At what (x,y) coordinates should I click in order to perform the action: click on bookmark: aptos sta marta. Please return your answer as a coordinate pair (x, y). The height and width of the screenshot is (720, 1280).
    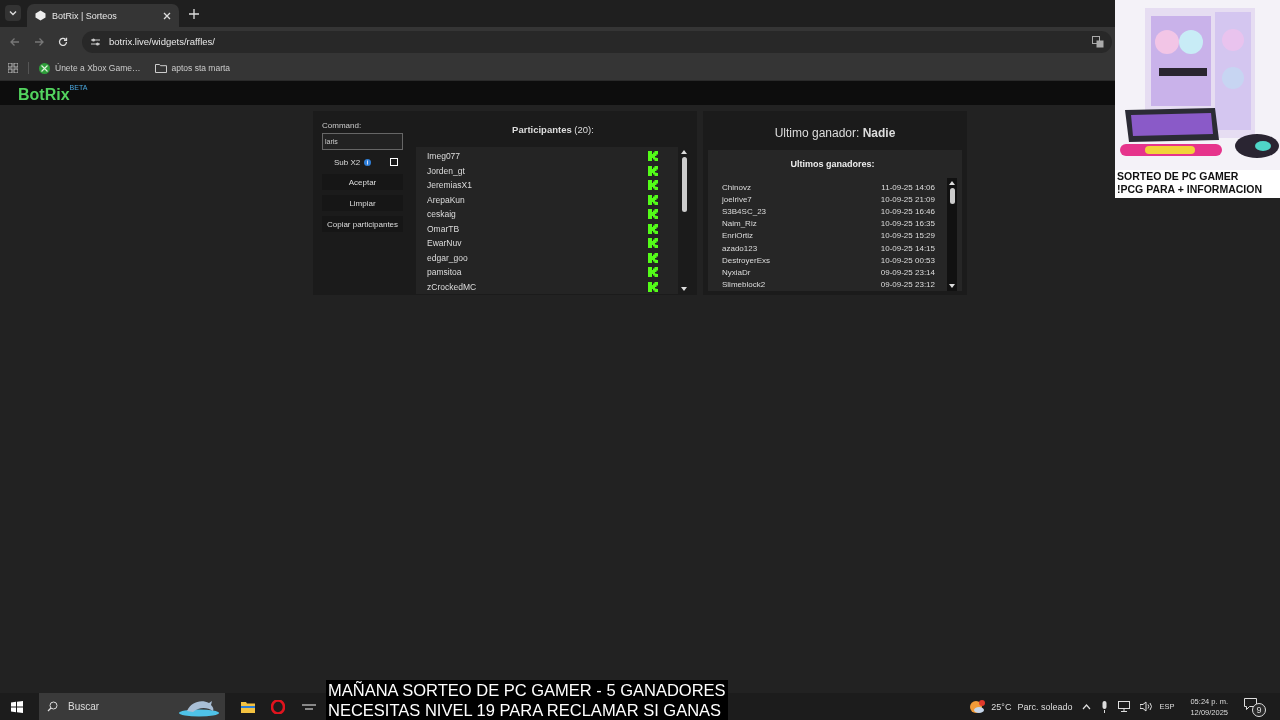
    Looking at the image, I should click on (192, 68).